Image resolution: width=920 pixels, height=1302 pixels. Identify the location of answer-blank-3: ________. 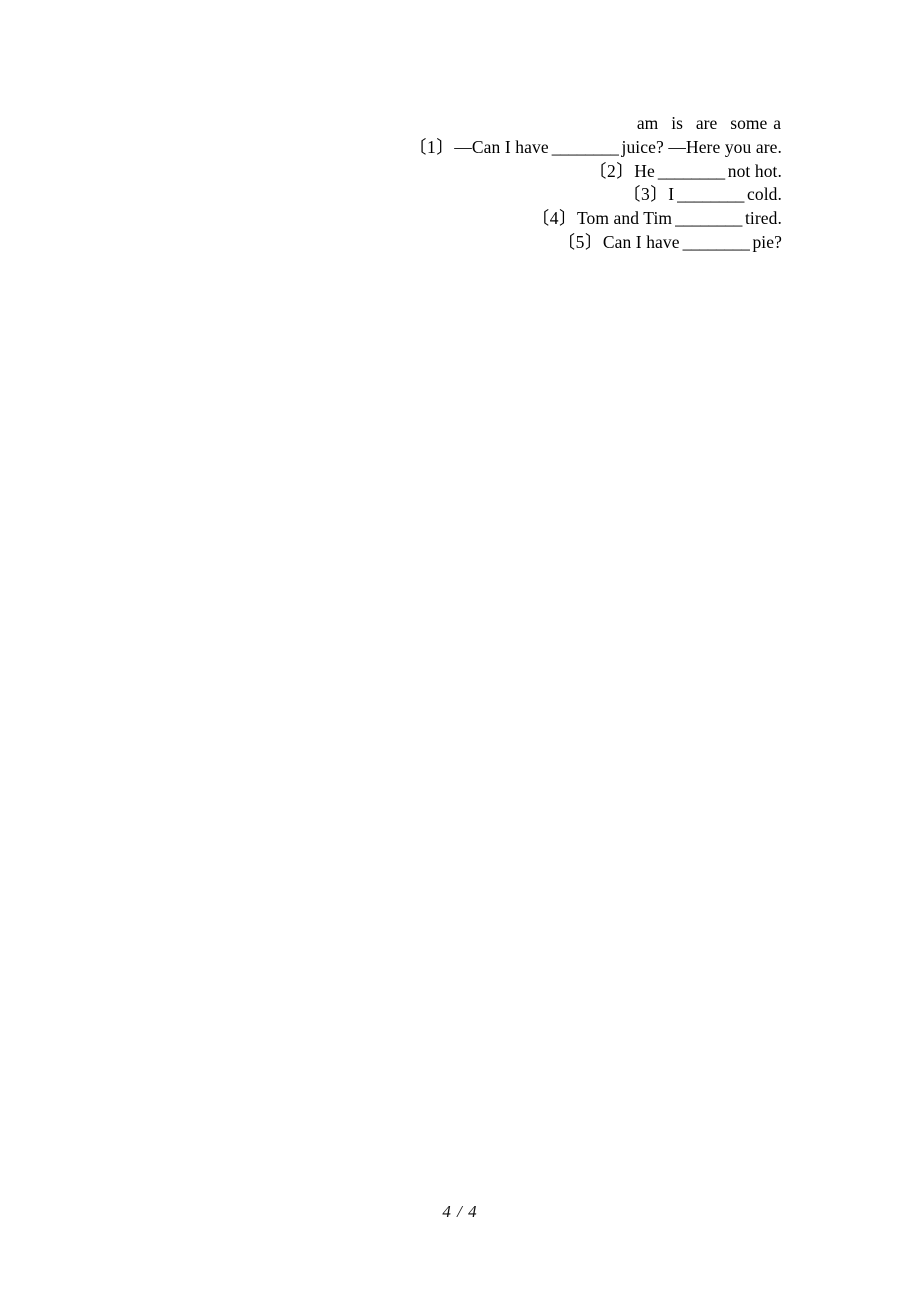
(710, 195).